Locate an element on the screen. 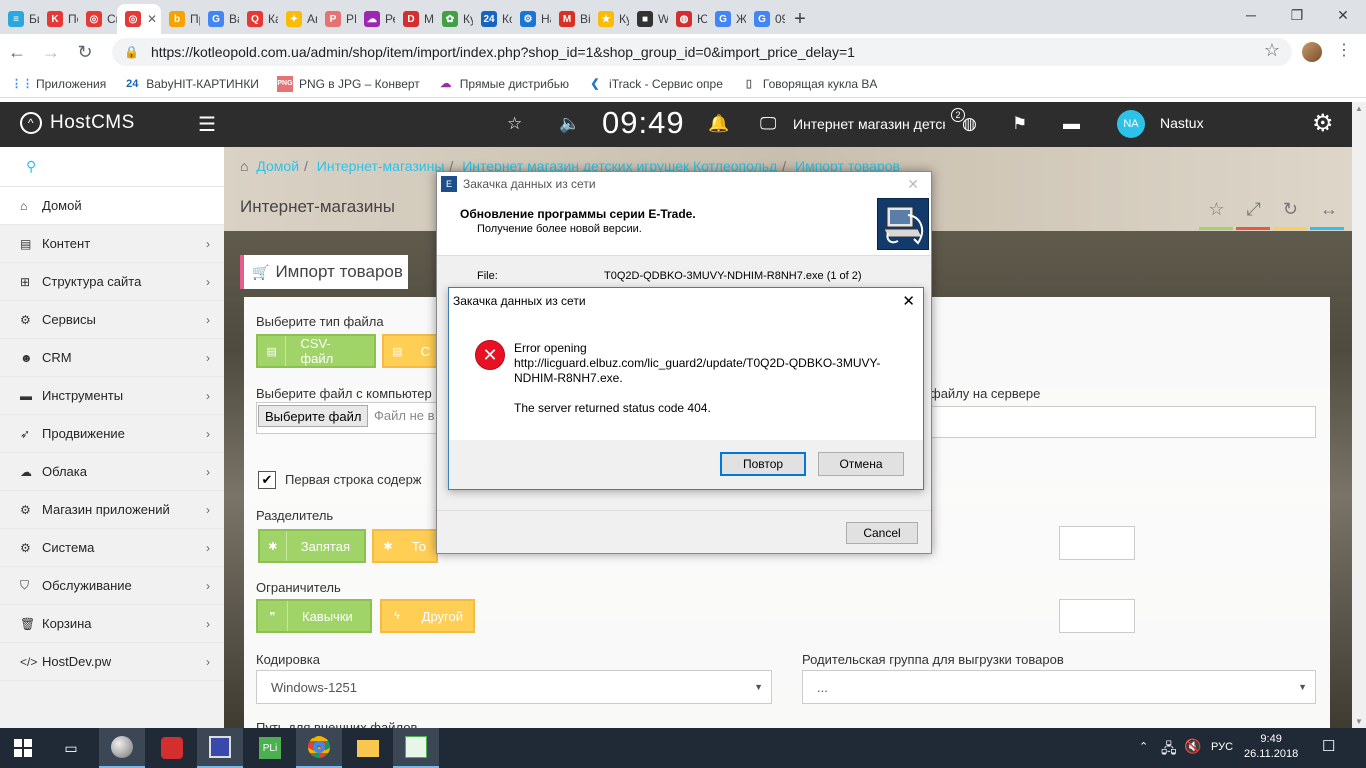 The image size is (1366, 768). browser-tab: ⚙ На is located at coordinates (531, 19).